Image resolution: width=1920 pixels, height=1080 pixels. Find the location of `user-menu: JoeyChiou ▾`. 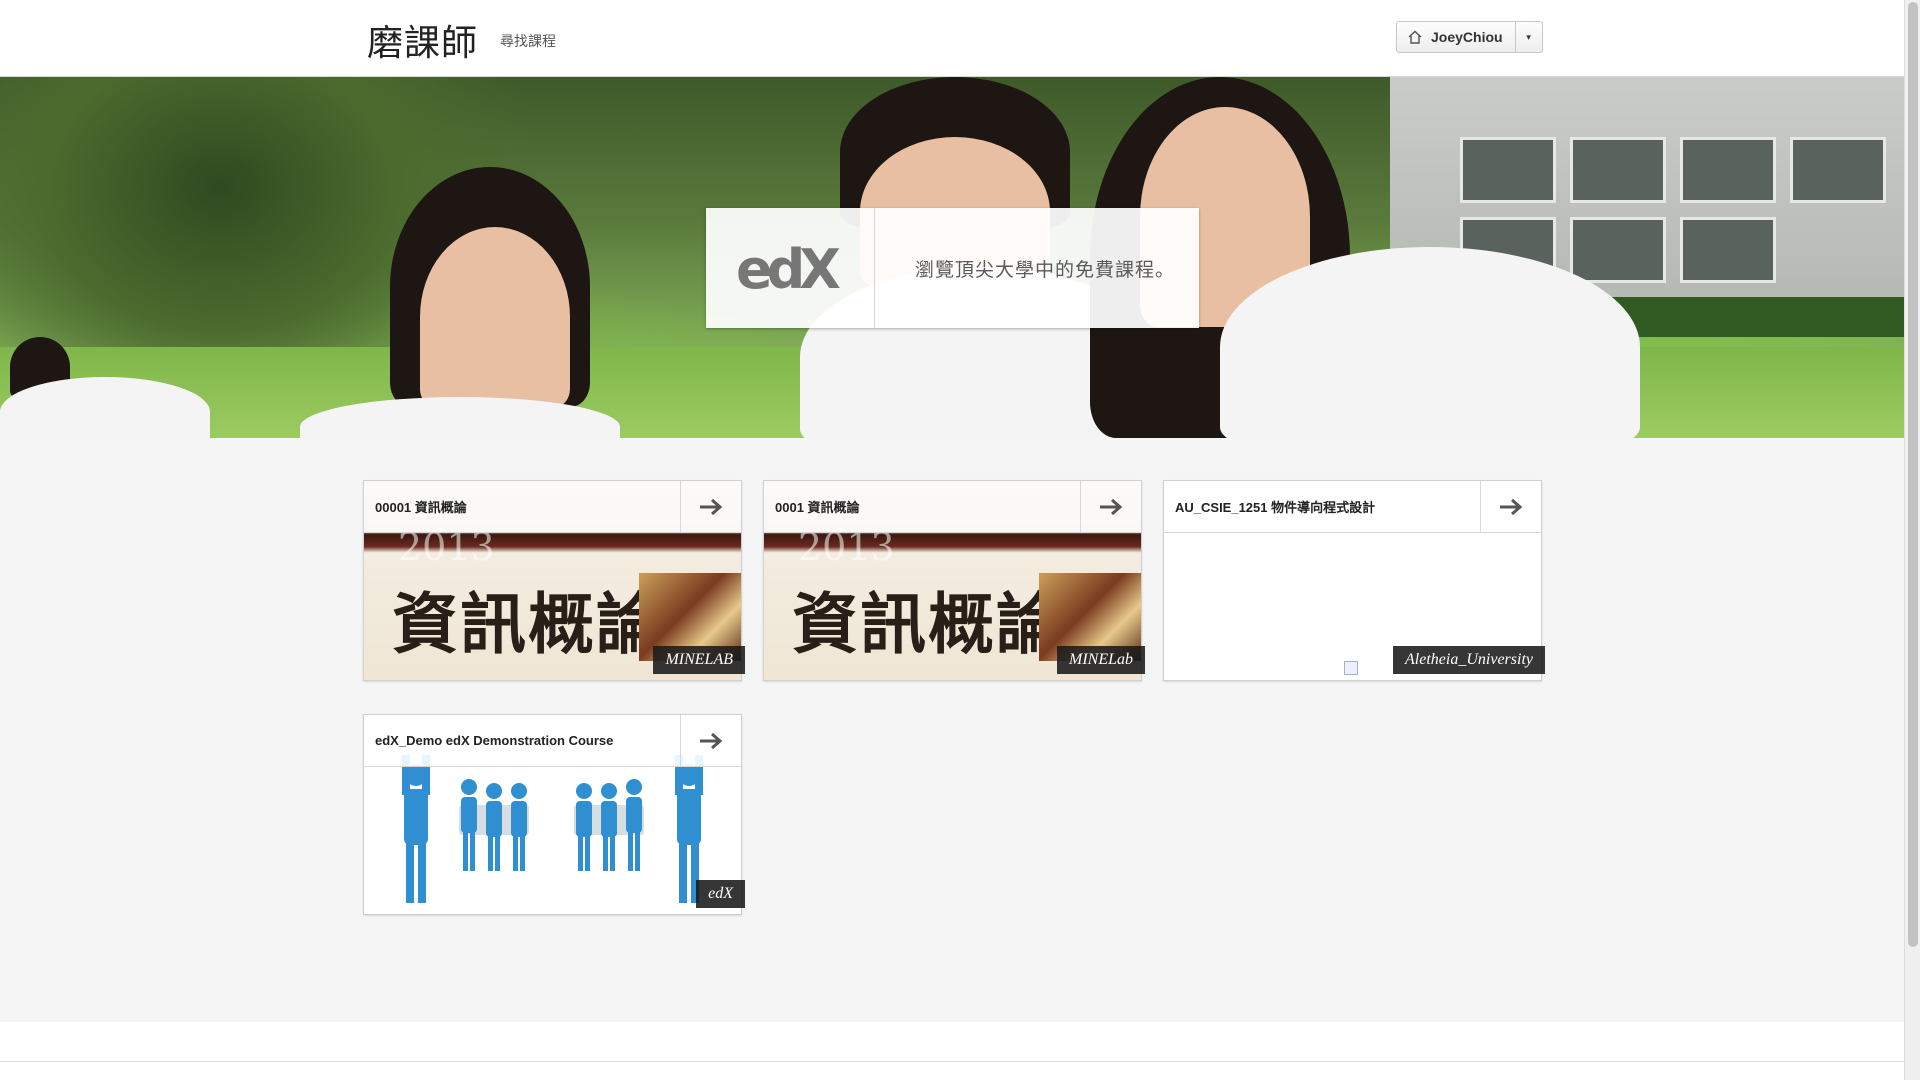

user-menu: JoeyChiou ▾ is located at coordinates (1469, 37).